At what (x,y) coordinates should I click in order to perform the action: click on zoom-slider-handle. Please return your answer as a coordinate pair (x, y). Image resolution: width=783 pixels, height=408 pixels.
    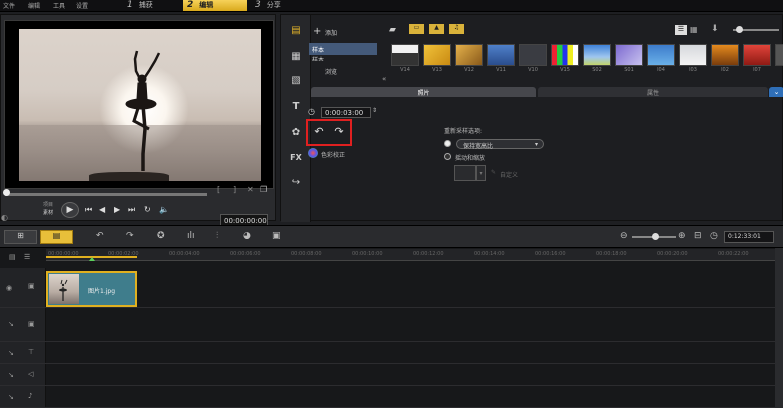
    Looking at the image, I should click on (655, 236).